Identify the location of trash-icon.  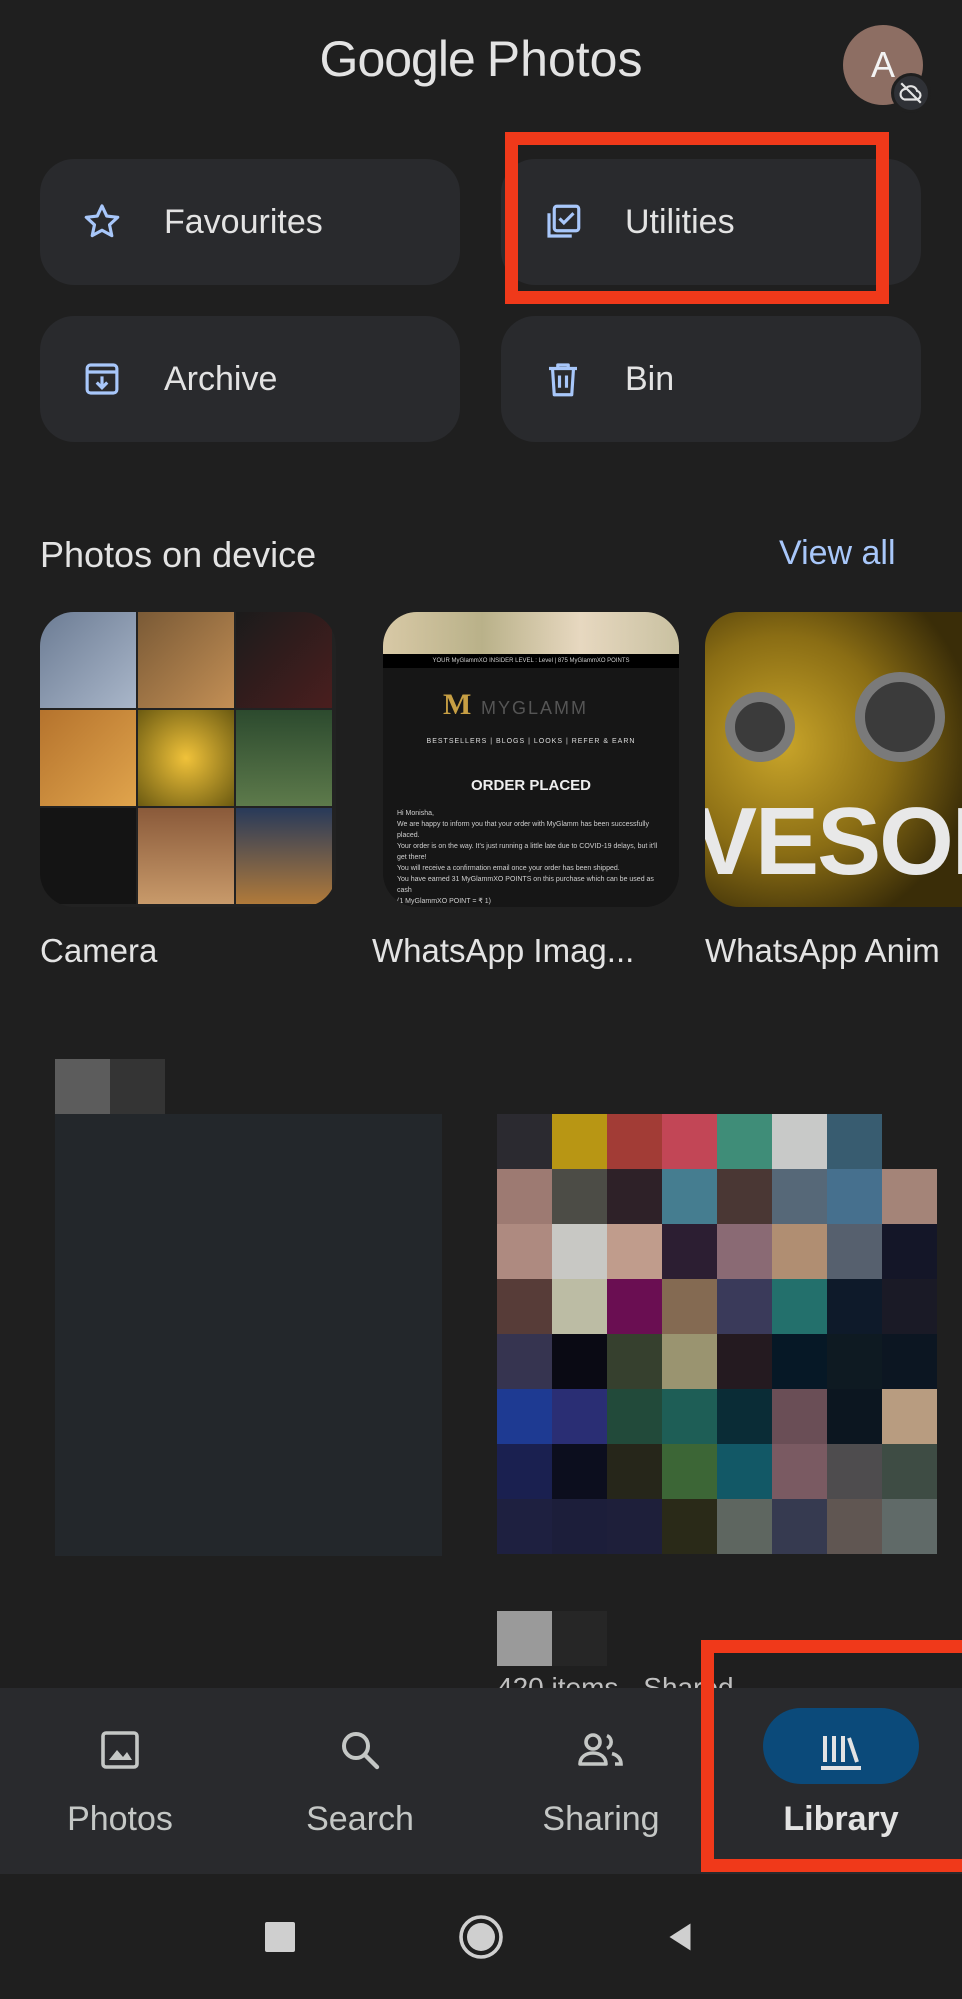
(563, 379).